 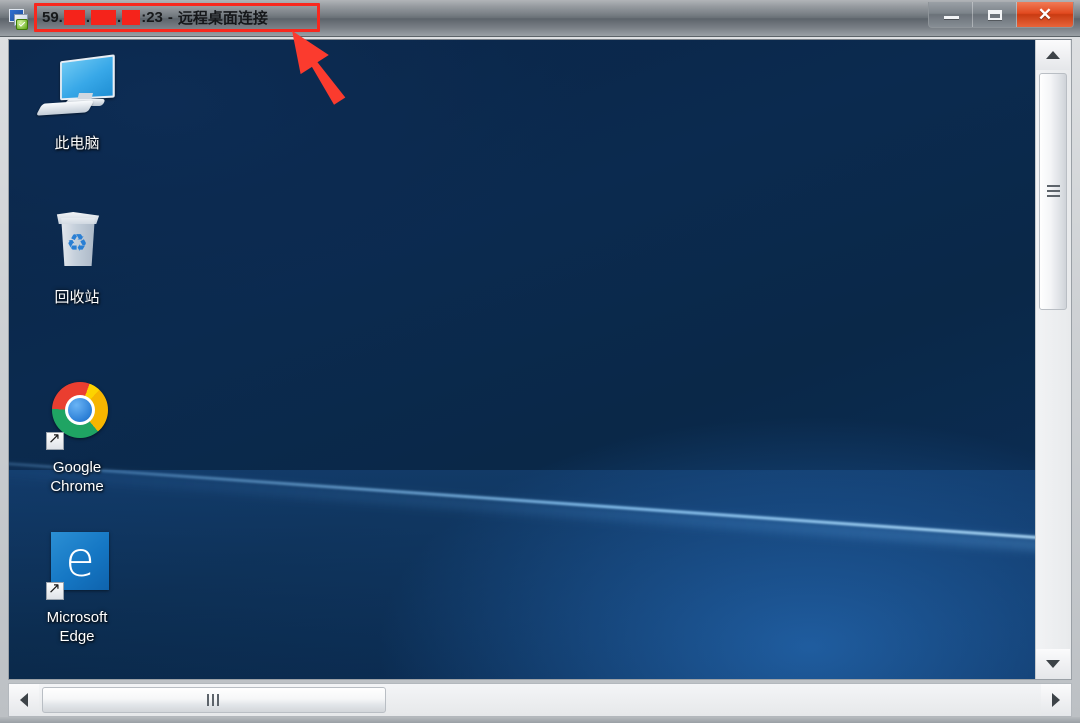 I want to click on chevron-up-icon, so click(x=1053, y=55).